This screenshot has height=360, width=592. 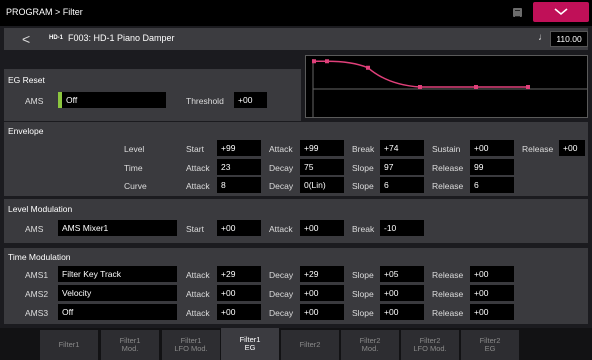 I want to click on level-mod-attack-field: +00, so click(x=322, y=228).